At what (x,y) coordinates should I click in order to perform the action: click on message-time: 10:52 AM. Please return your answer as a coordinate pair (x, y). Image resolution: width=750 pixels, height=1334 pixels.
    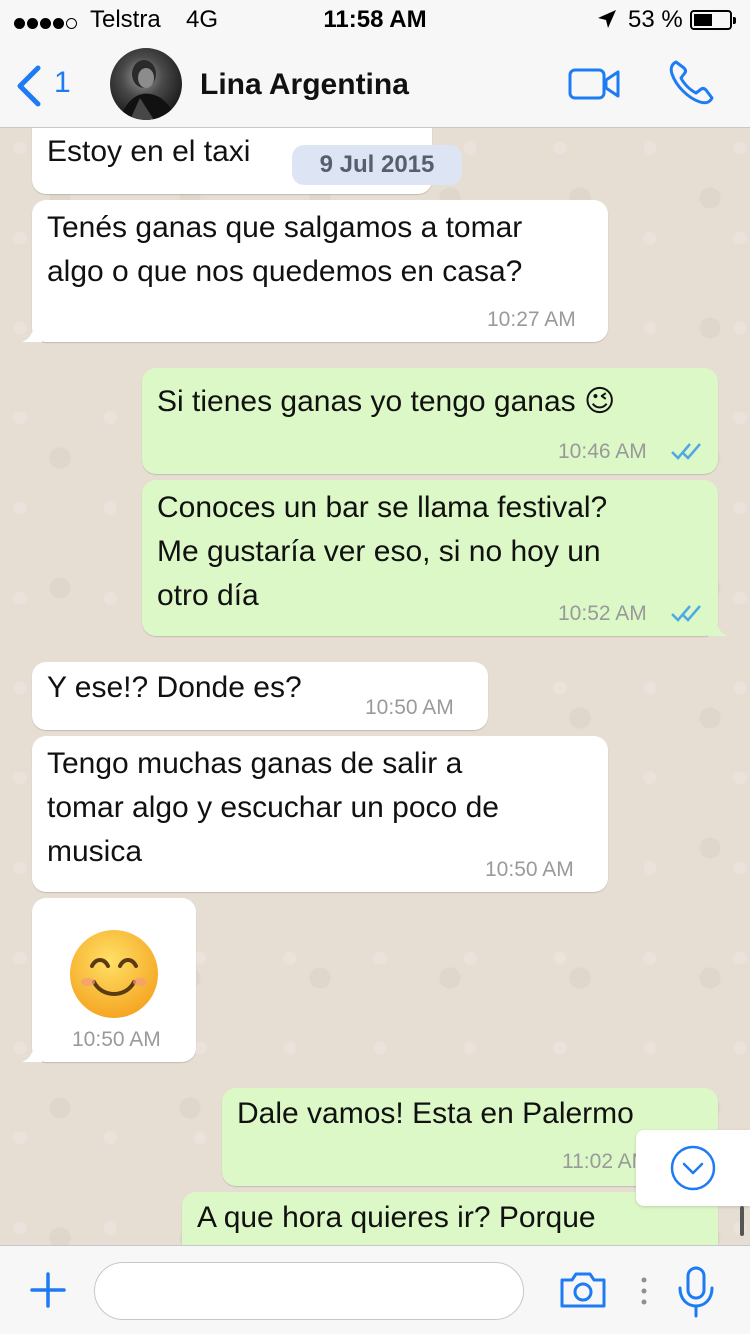
    Looking at the image, I should click on (602, 613).